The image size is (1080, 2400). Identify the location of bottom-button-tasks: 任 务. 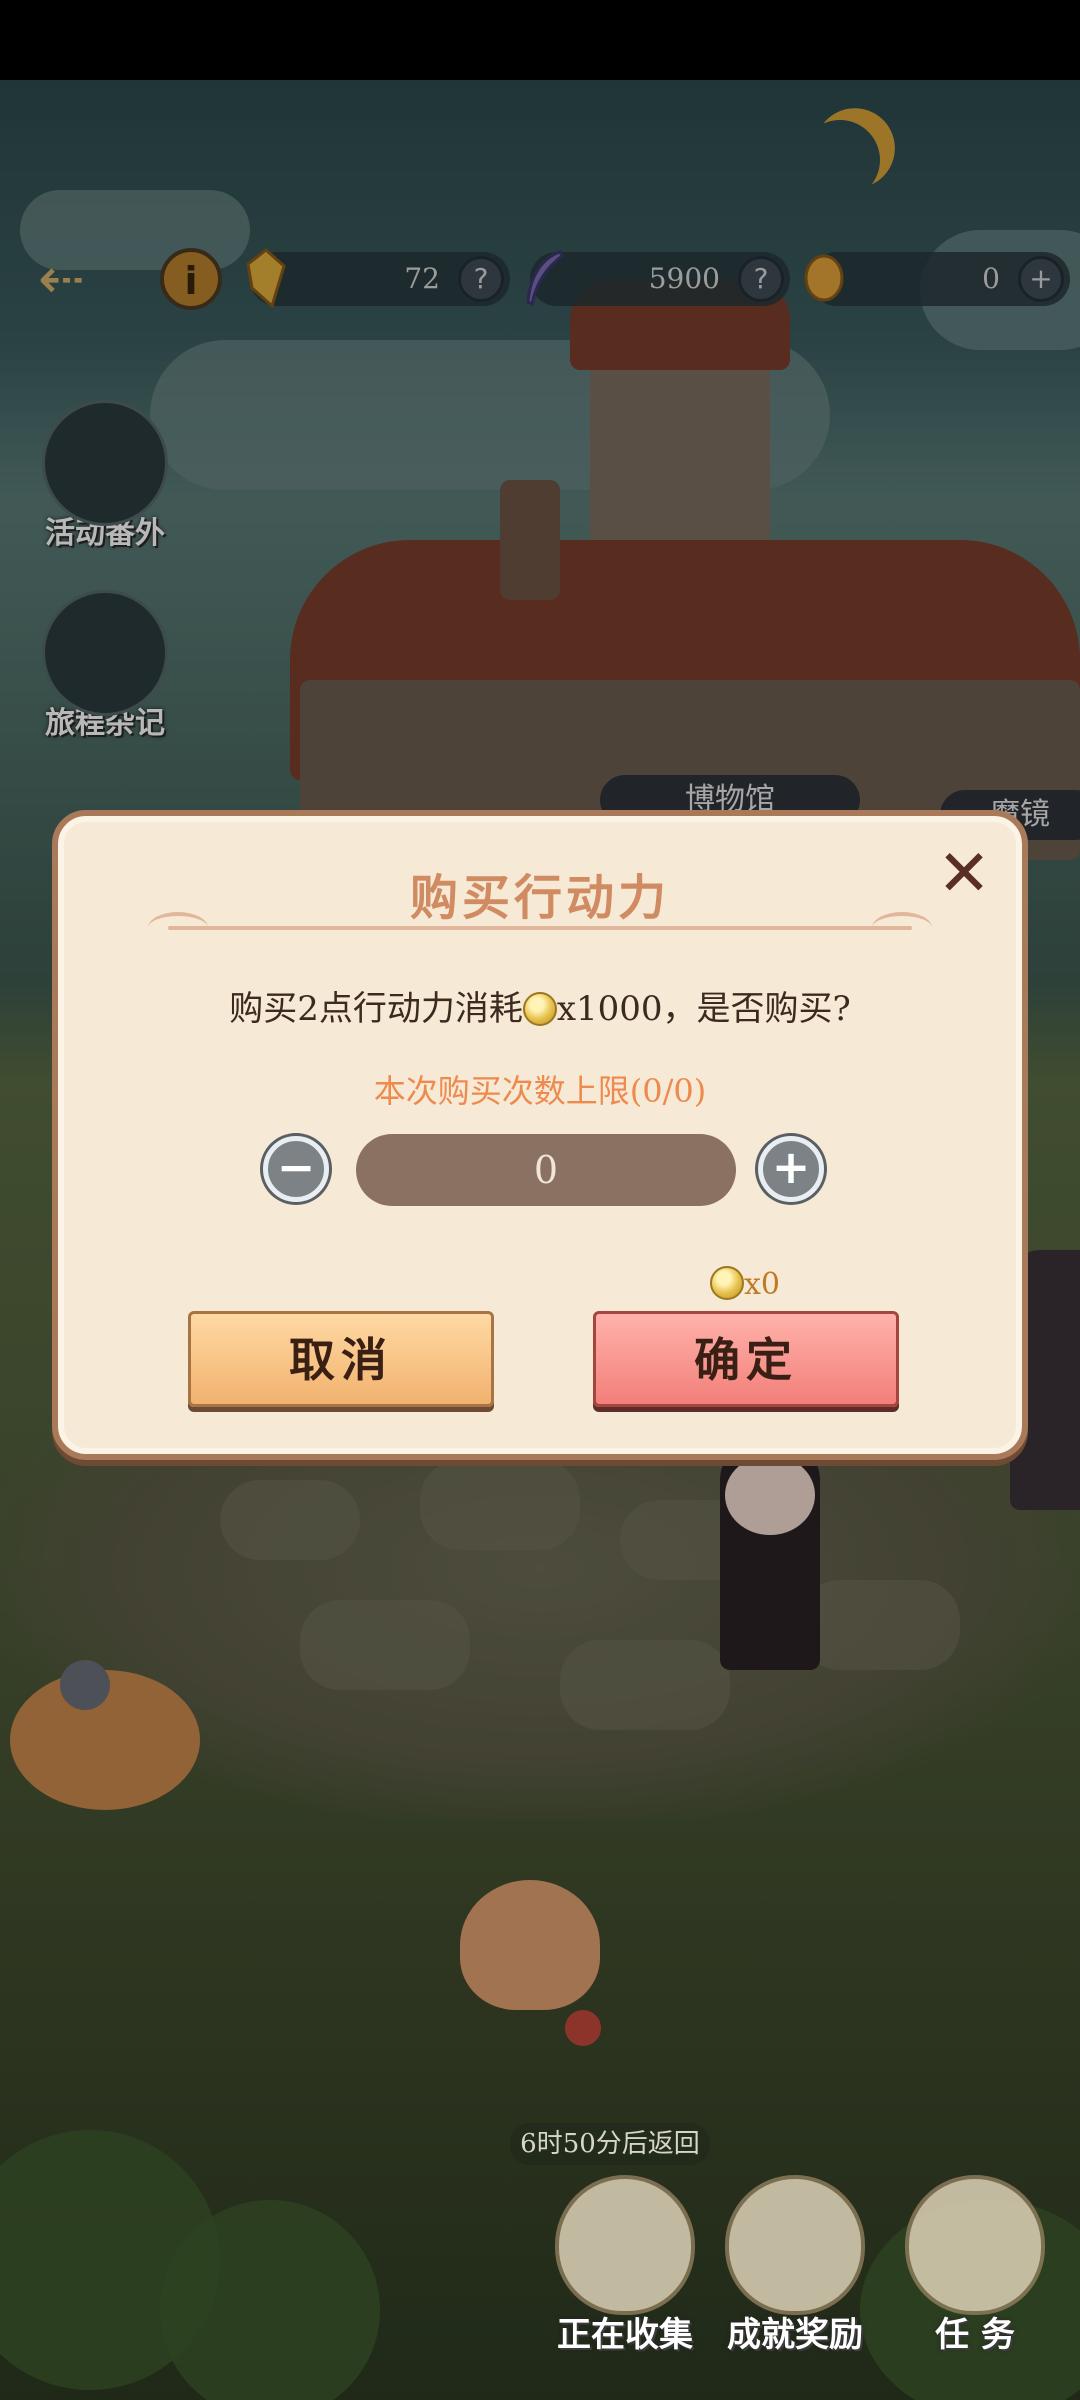
(975, 2275).